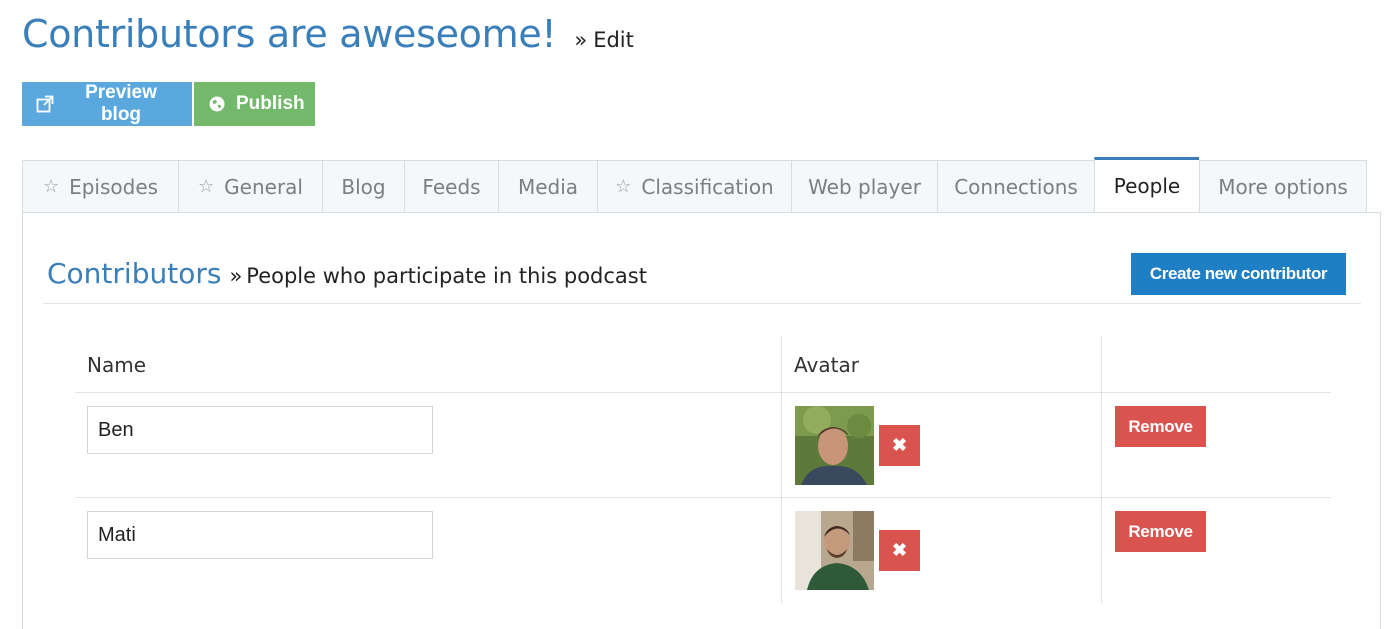 This screenshot has width=1400, height=629. I want to click on tab-label: Web player, so click(864, 186).